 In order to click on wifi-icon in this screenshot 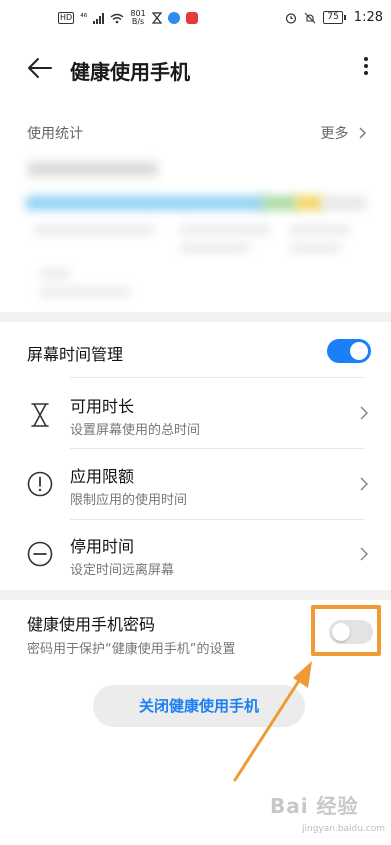, I will do `click(117, 18)`.